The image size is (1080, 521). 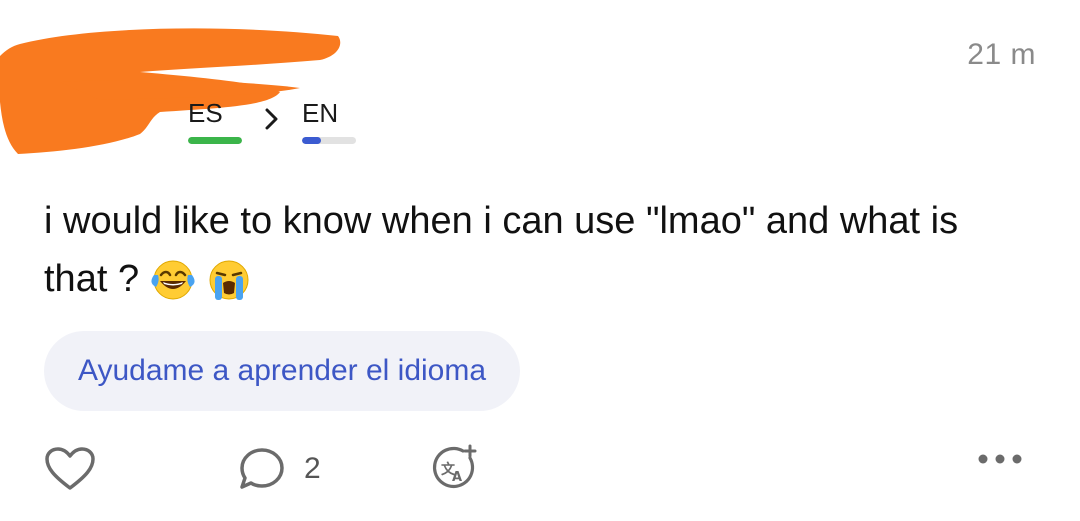 I want to click on language-pair: ES EN, so click(x=272, y=121).